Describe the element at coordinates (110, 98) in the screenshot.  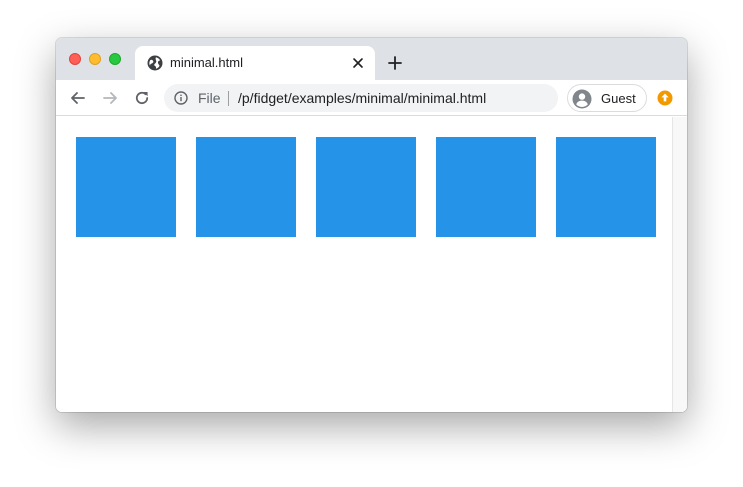
I see `forward-arrow-icon` at that location.